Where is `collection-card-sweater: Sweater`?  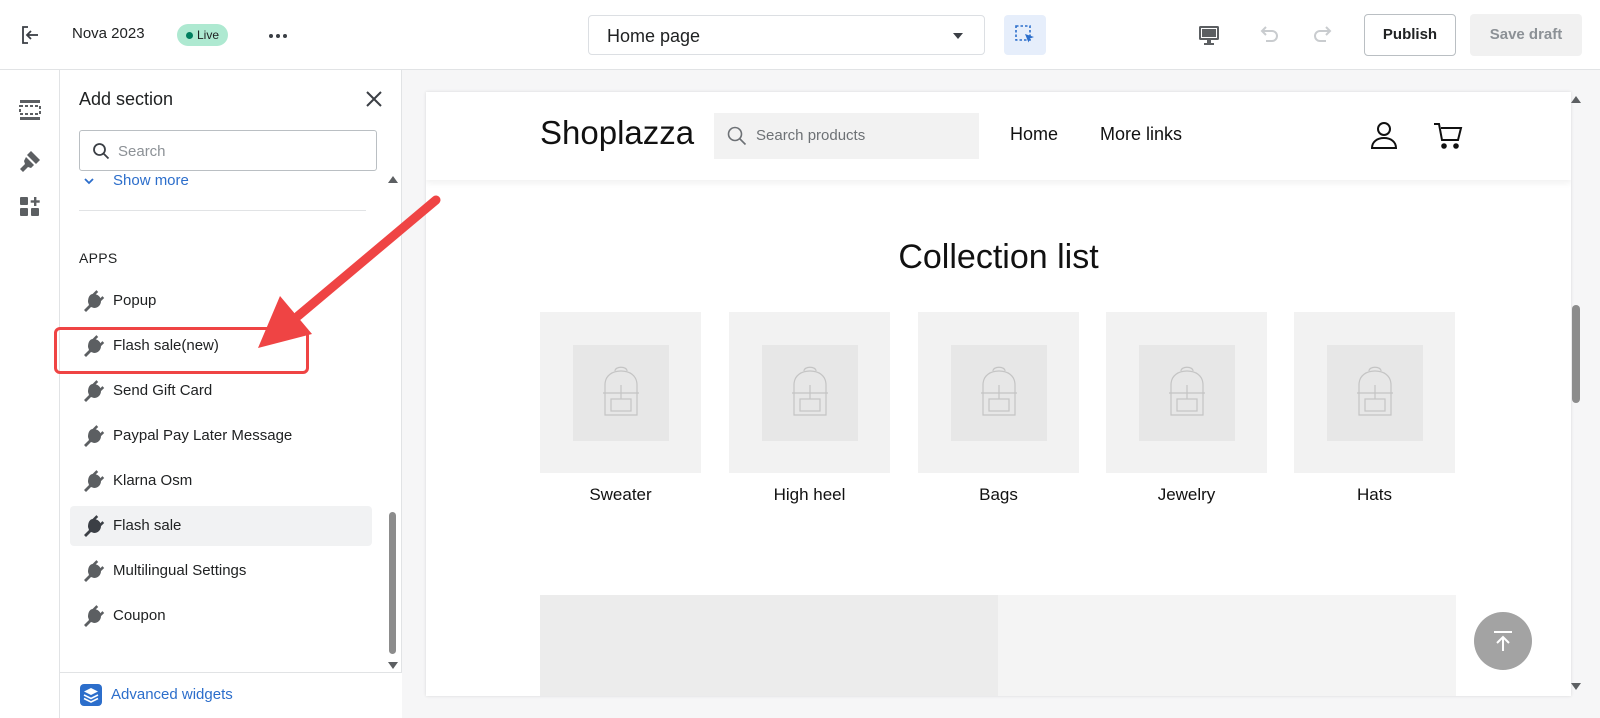
collection-card-sweater: Sweater is located at coordinates (620, 408).